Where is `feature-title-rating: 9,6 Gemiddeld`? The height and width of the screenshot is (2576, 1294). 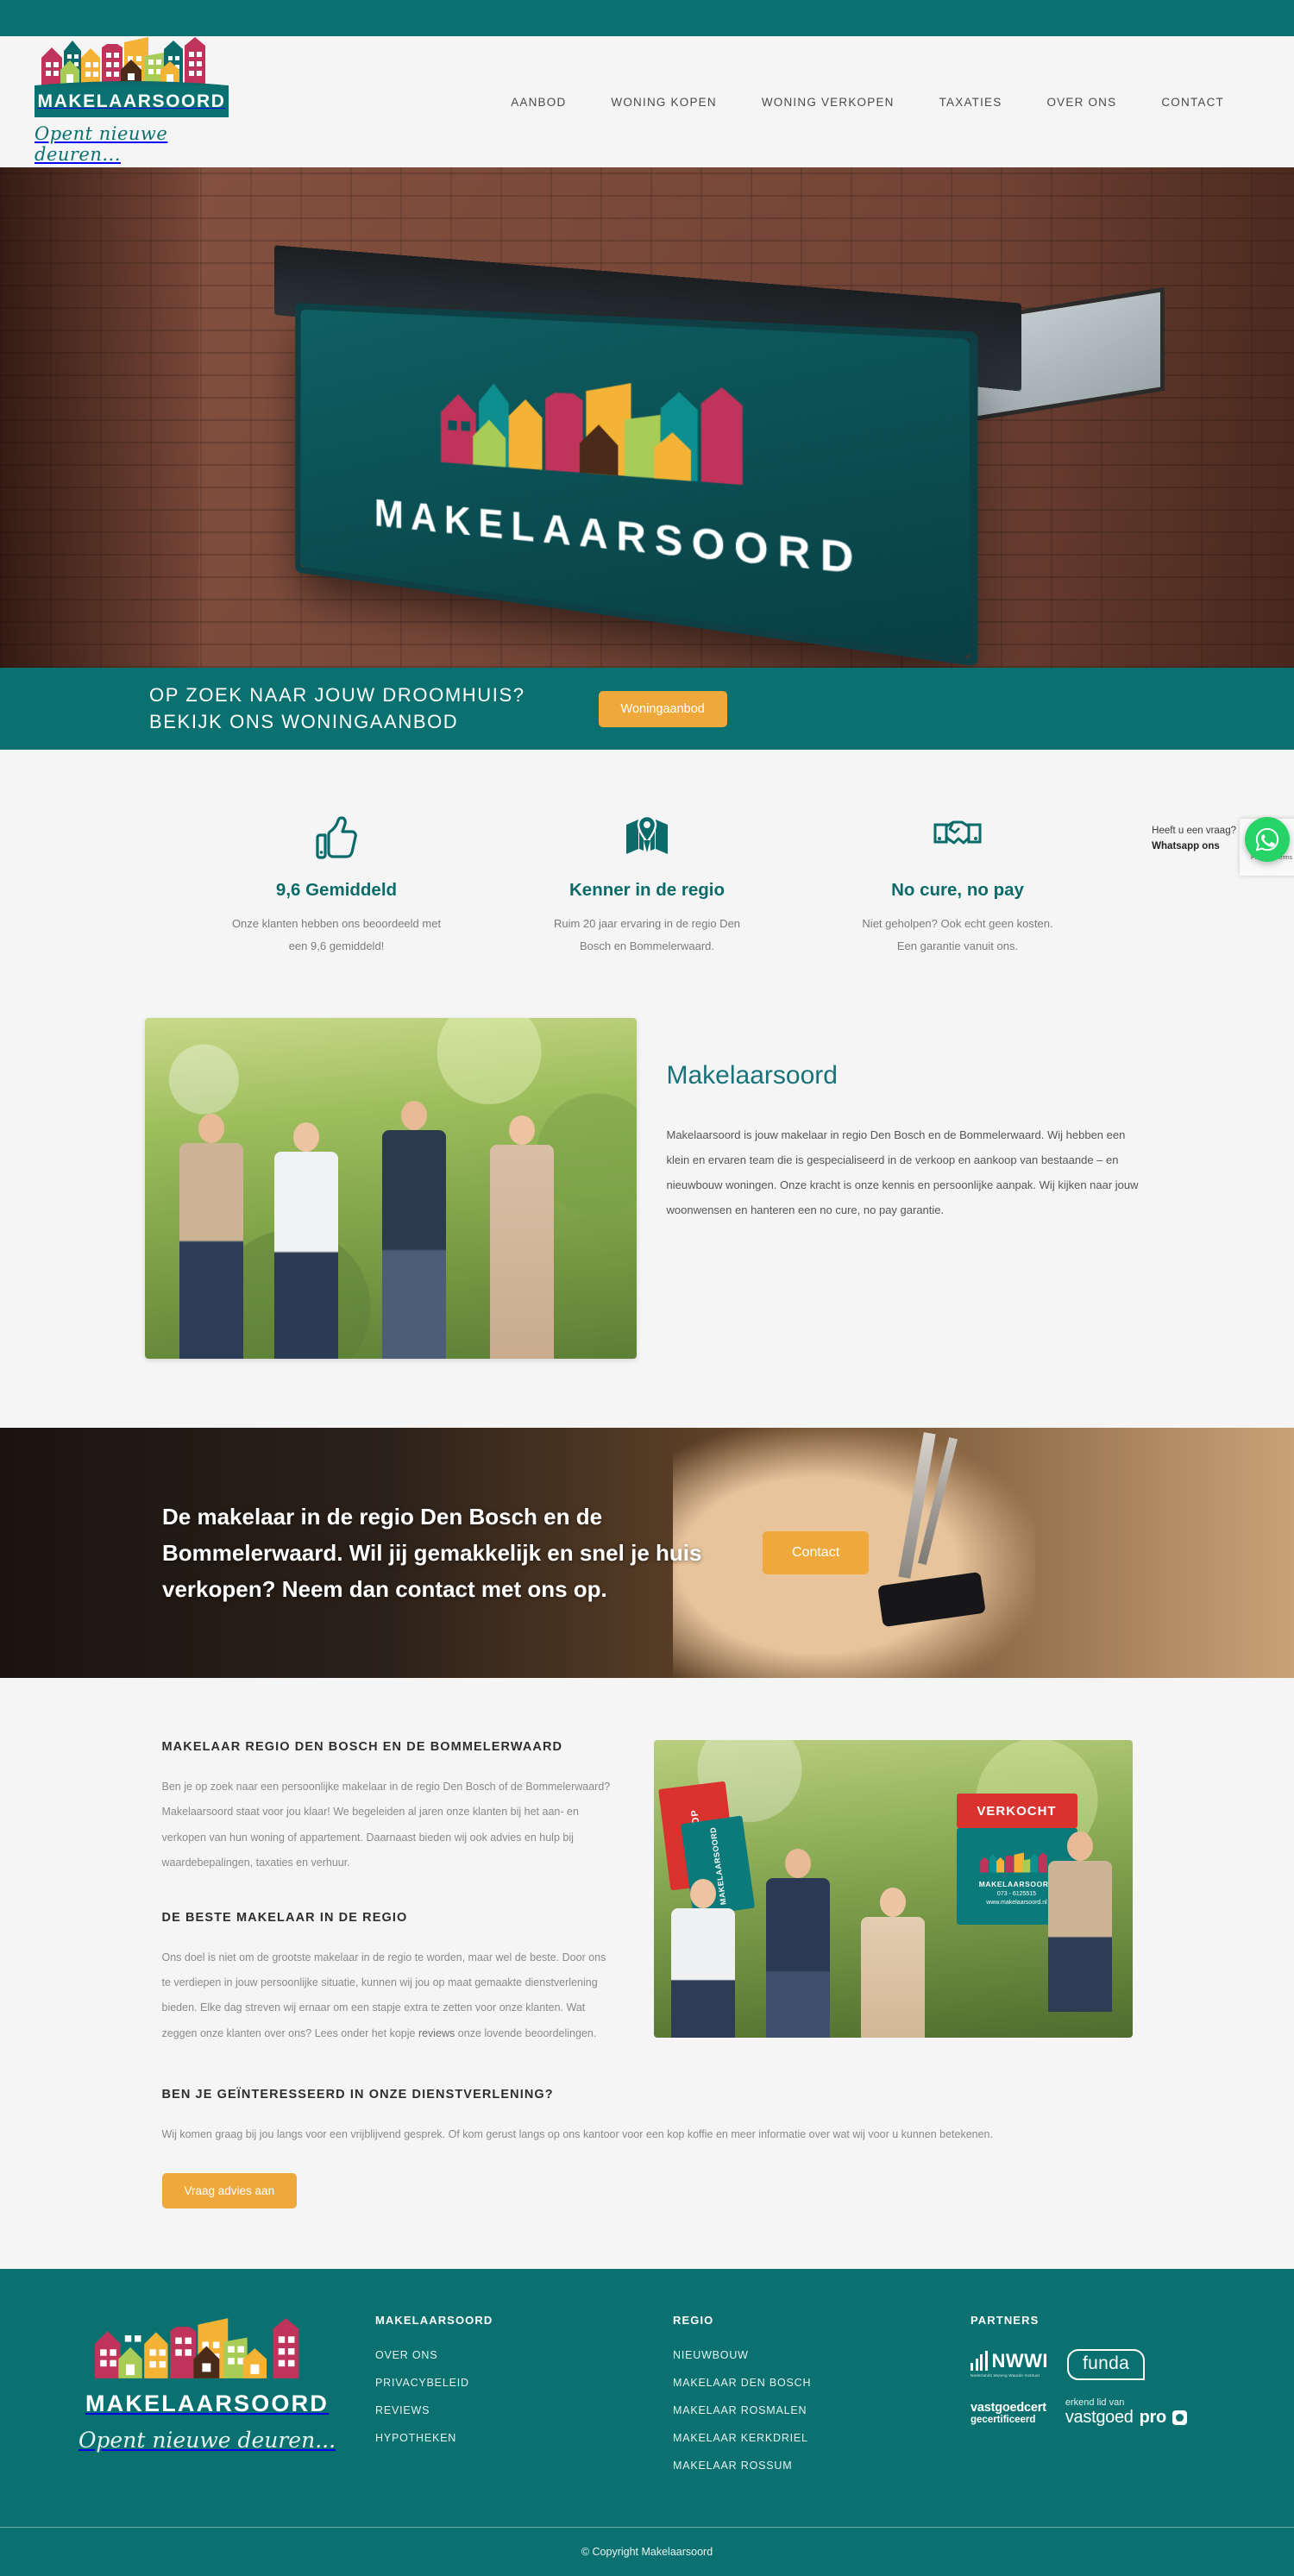
feature-title-rating: 9,6 Gemiddeld is located at coordinates (337, 890).